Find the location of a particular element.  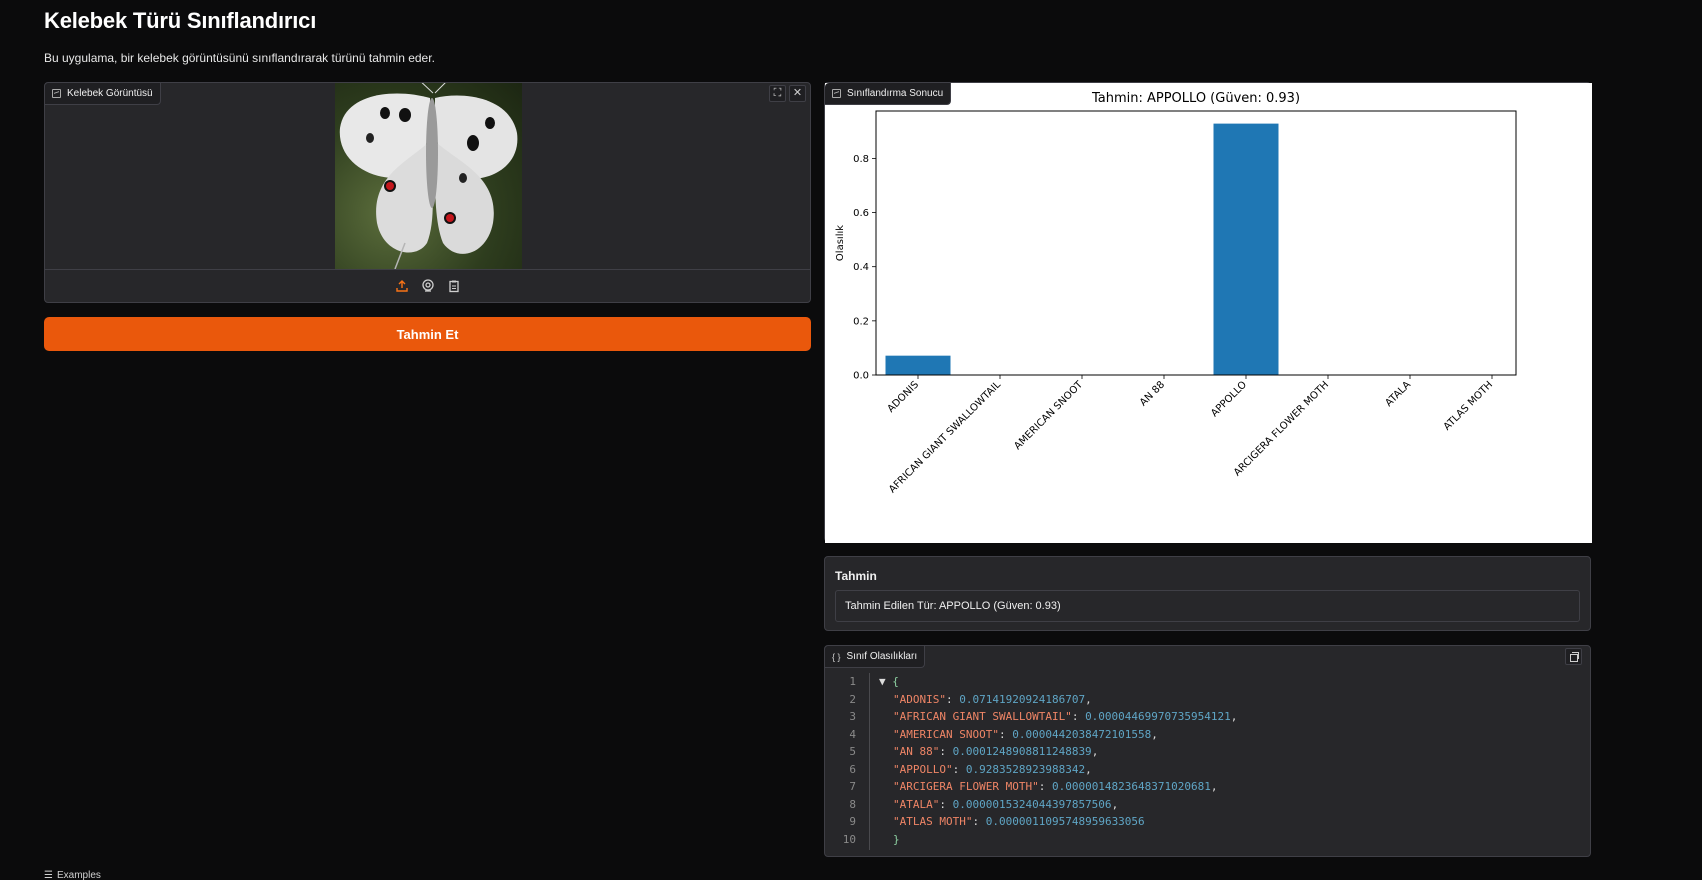

json-value: 0.0000014823648371020681 is located at coordinates (1131, 786).